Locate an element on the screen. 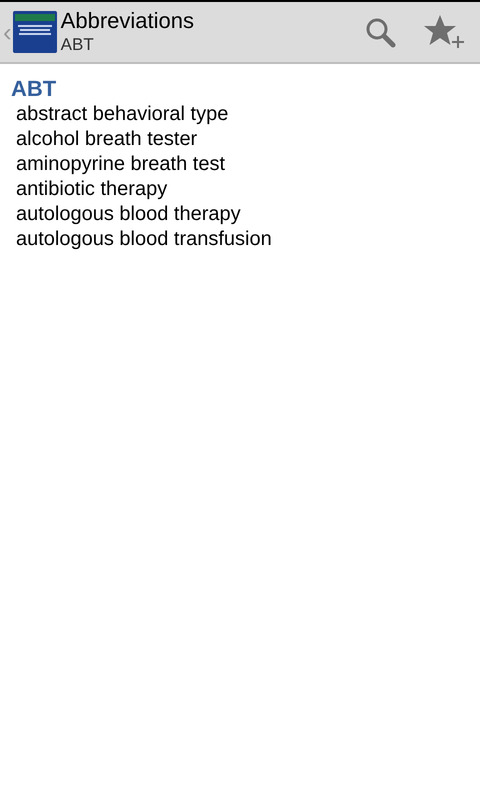  definition: abstract behavioral type is located at coordinates (122, 114).